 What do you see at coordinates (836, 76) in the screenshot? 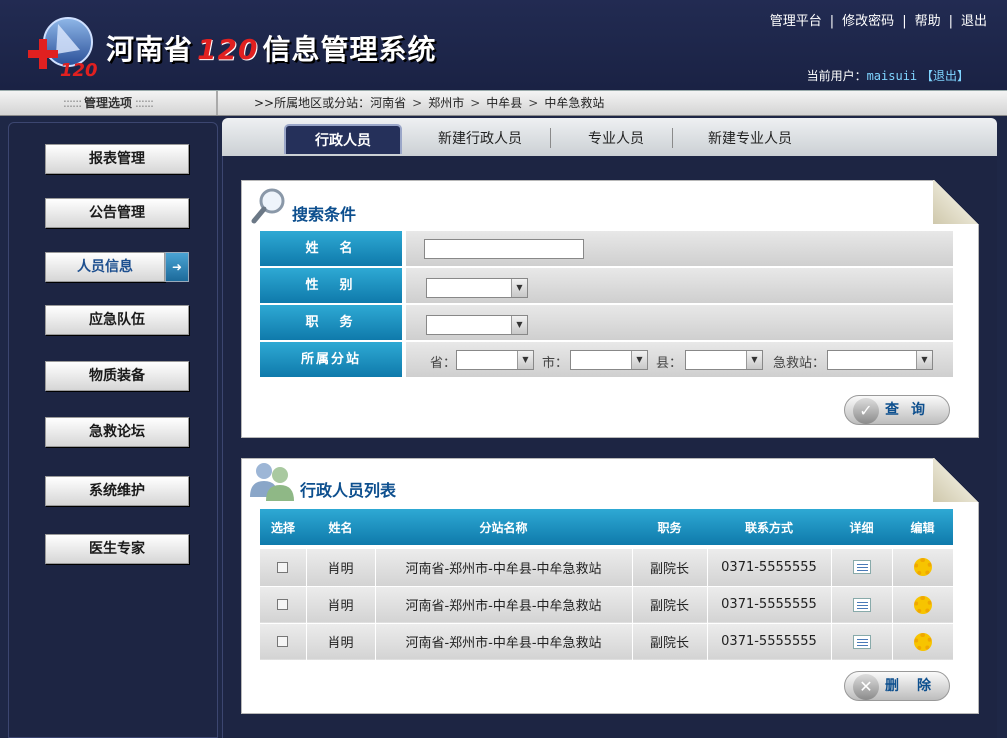
I see `current-user-label: 当前用户：` at bounding box center [836, 76].